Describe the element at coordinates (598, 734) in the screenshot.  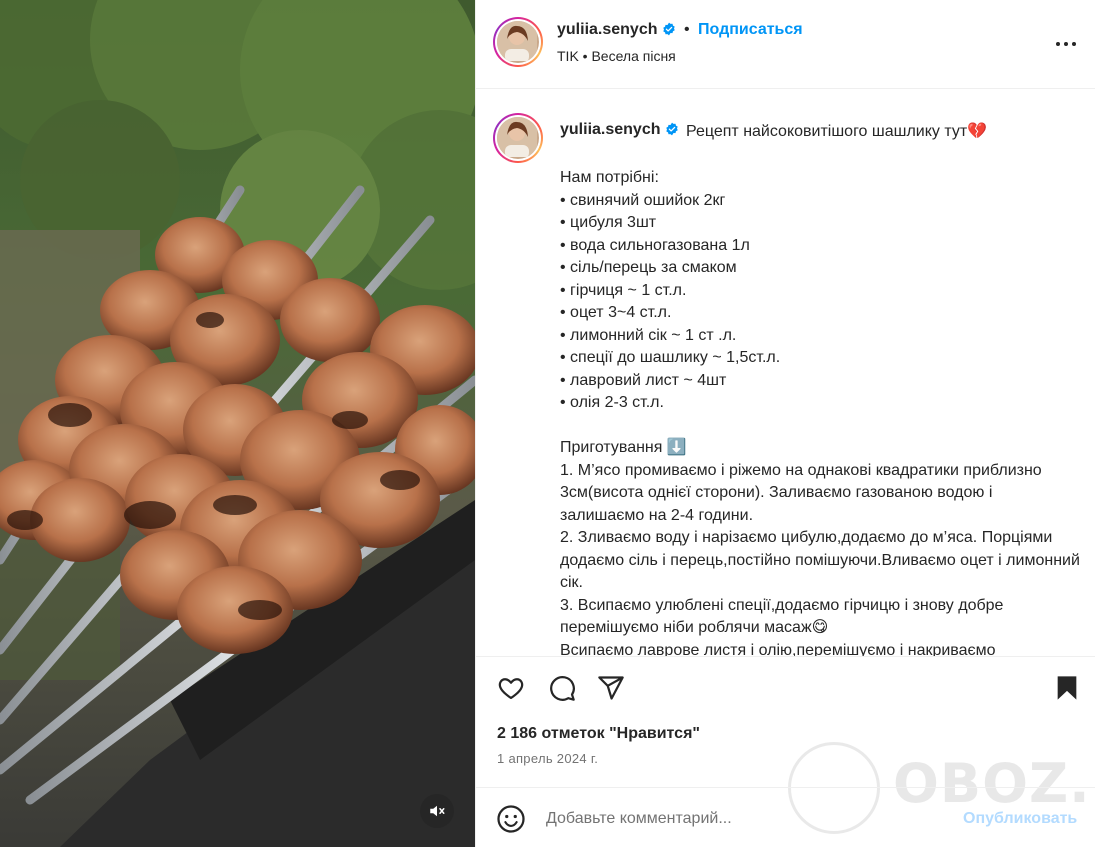
I see `likes-count: 2 186 отметок "Нравится"` at that location.